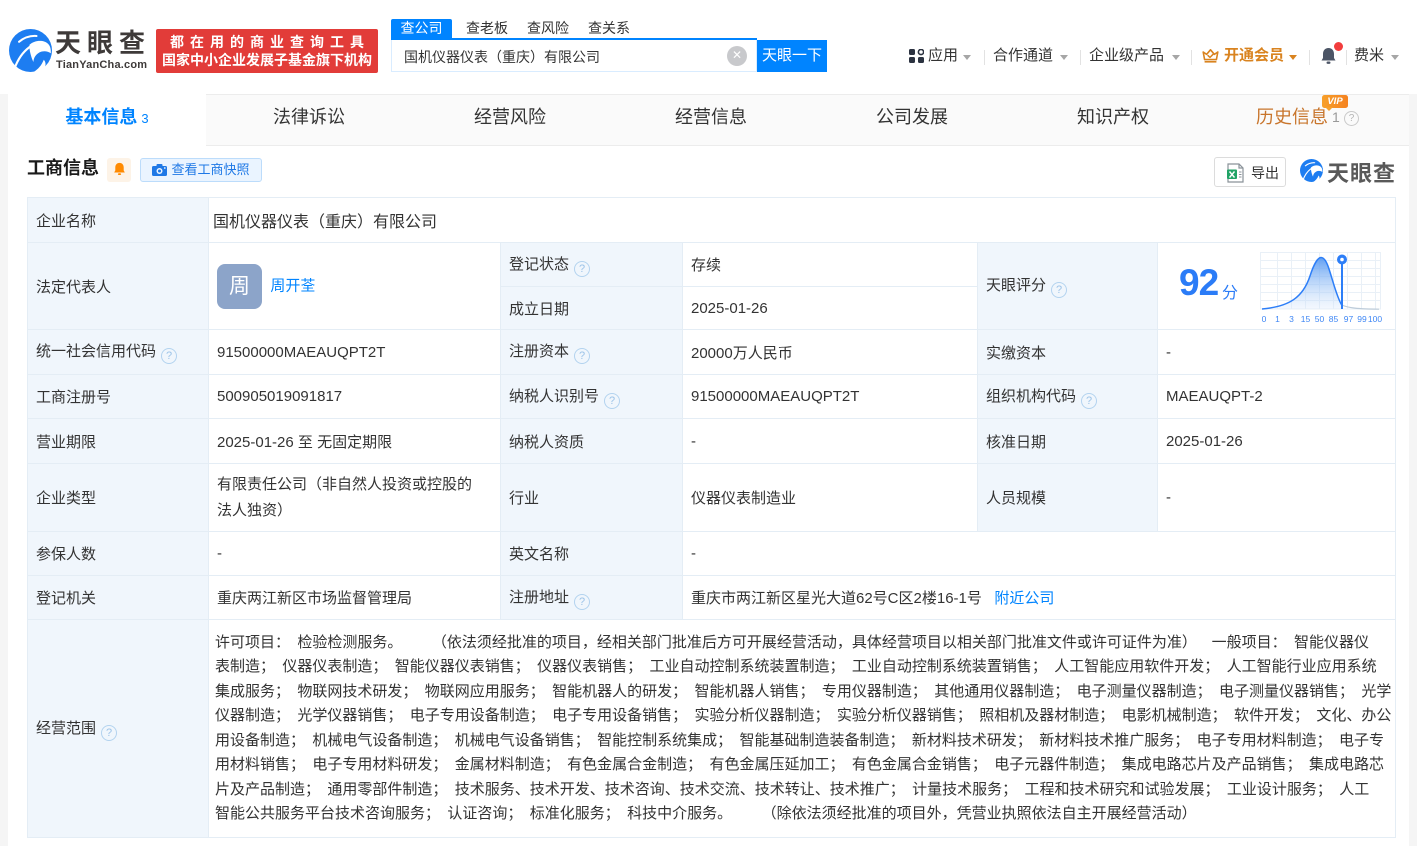  What do you see at coordinates (1277, 319) in the screenshot?
I see `svg-text: 1` at bounding box center [1277, 319].